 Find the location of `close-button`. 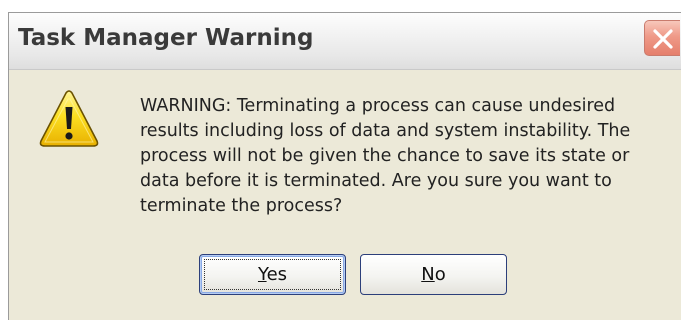

close-button is located at coordinates (662, 38).